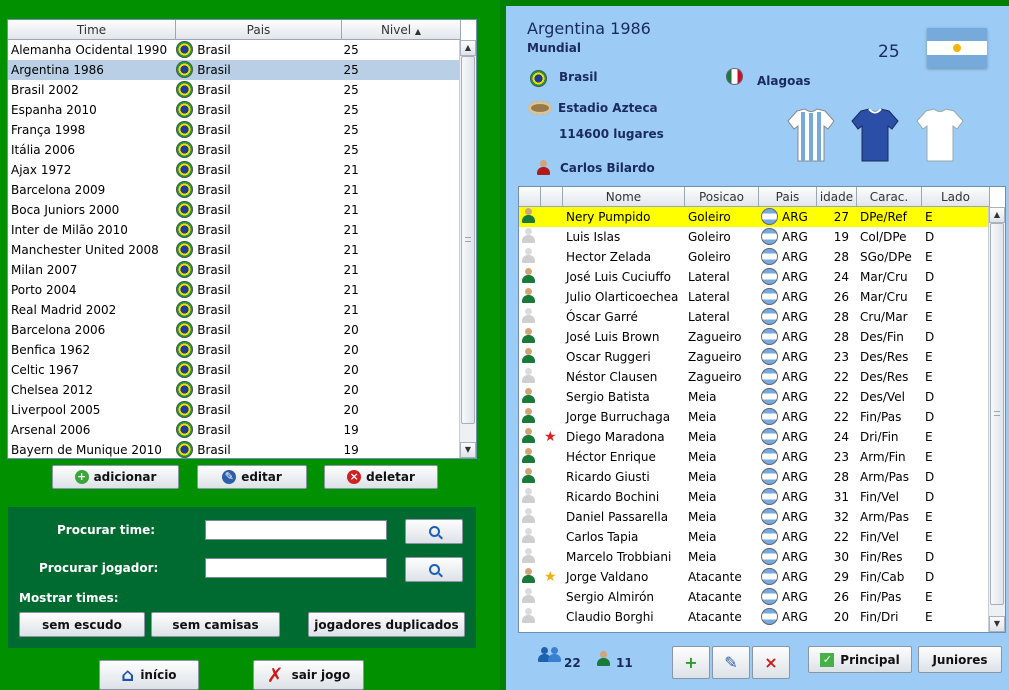 The height and width of the screenshot is (690, 1009). What do you see at coordinates (753, 517) in the screenshot?
I see `table-row: Daniel Passarella Meia ARG 32 Arm/Pas E` at bounding box center [753, 517].